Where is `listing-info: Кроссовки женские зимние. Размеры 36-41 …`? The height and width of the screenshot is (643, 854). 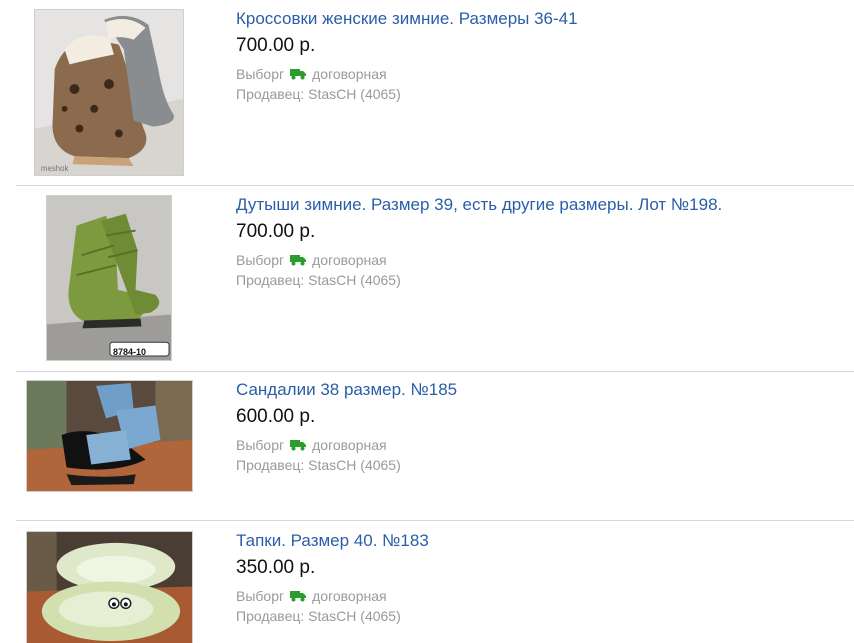
listing-info: Кроссовки женские зимние. Размеры 36-41 … is located at coordinates (407, 56).